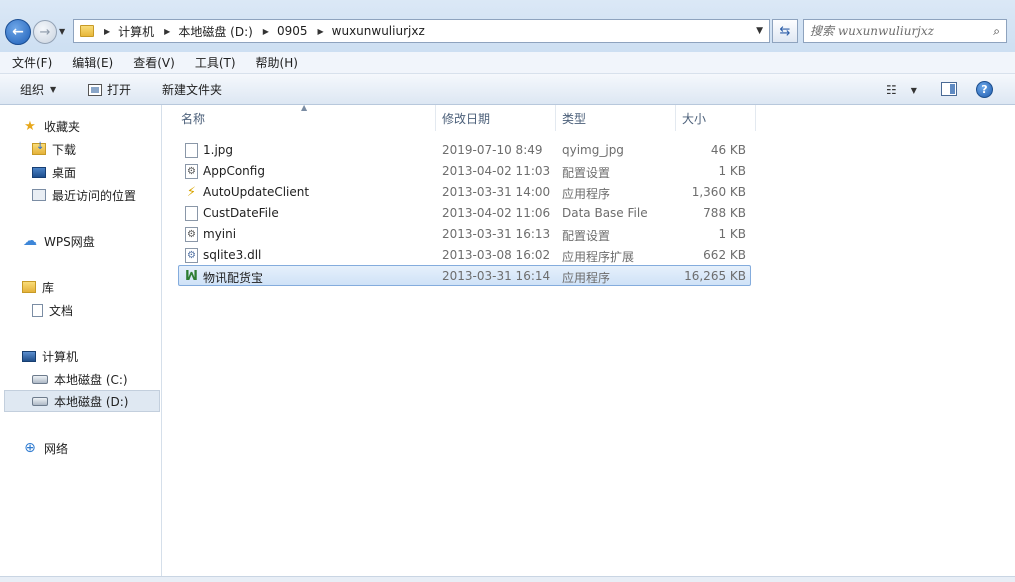 The width and height of the screenshot is (1015, 582). Describe the element at coordinates (716, 118) in the screenshot. I see `column-header-size: 大小` at that location.